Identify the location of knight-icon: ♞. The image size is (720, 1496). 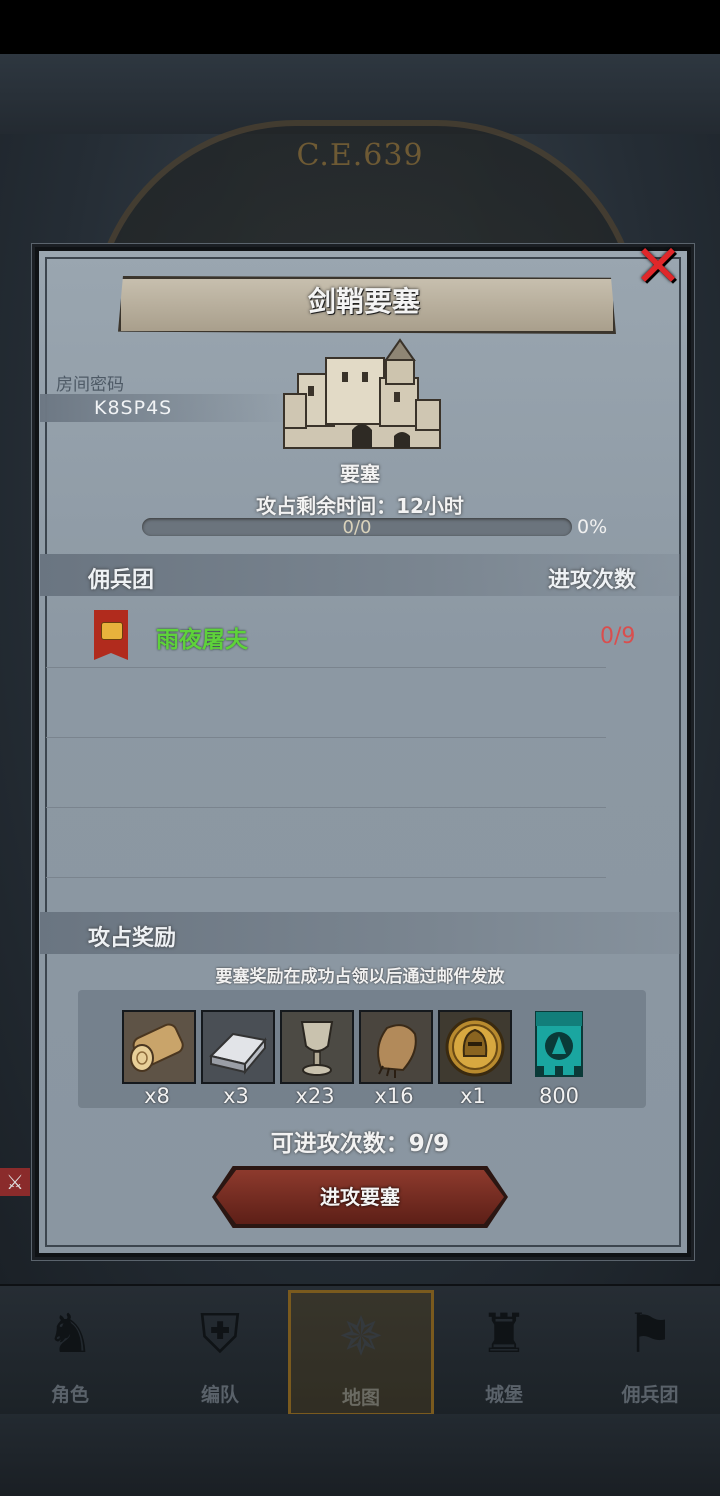
(70, 1333).